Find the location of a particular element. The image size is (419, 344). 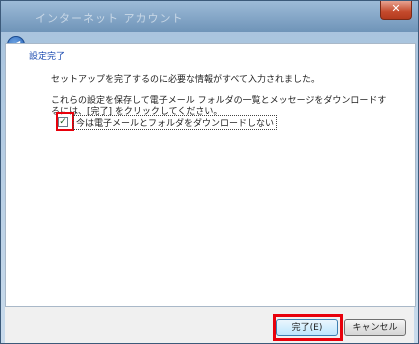

no-download-checkbox: ✓ is located at coordinates (63, 122).